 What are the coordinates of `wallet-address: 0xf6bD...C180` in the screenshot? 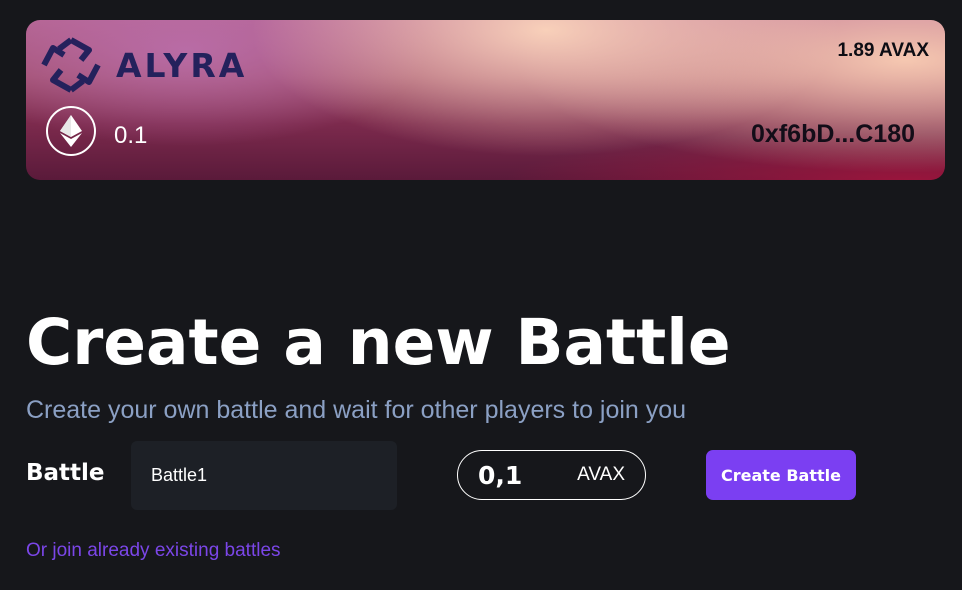 It's located at (833, 134).